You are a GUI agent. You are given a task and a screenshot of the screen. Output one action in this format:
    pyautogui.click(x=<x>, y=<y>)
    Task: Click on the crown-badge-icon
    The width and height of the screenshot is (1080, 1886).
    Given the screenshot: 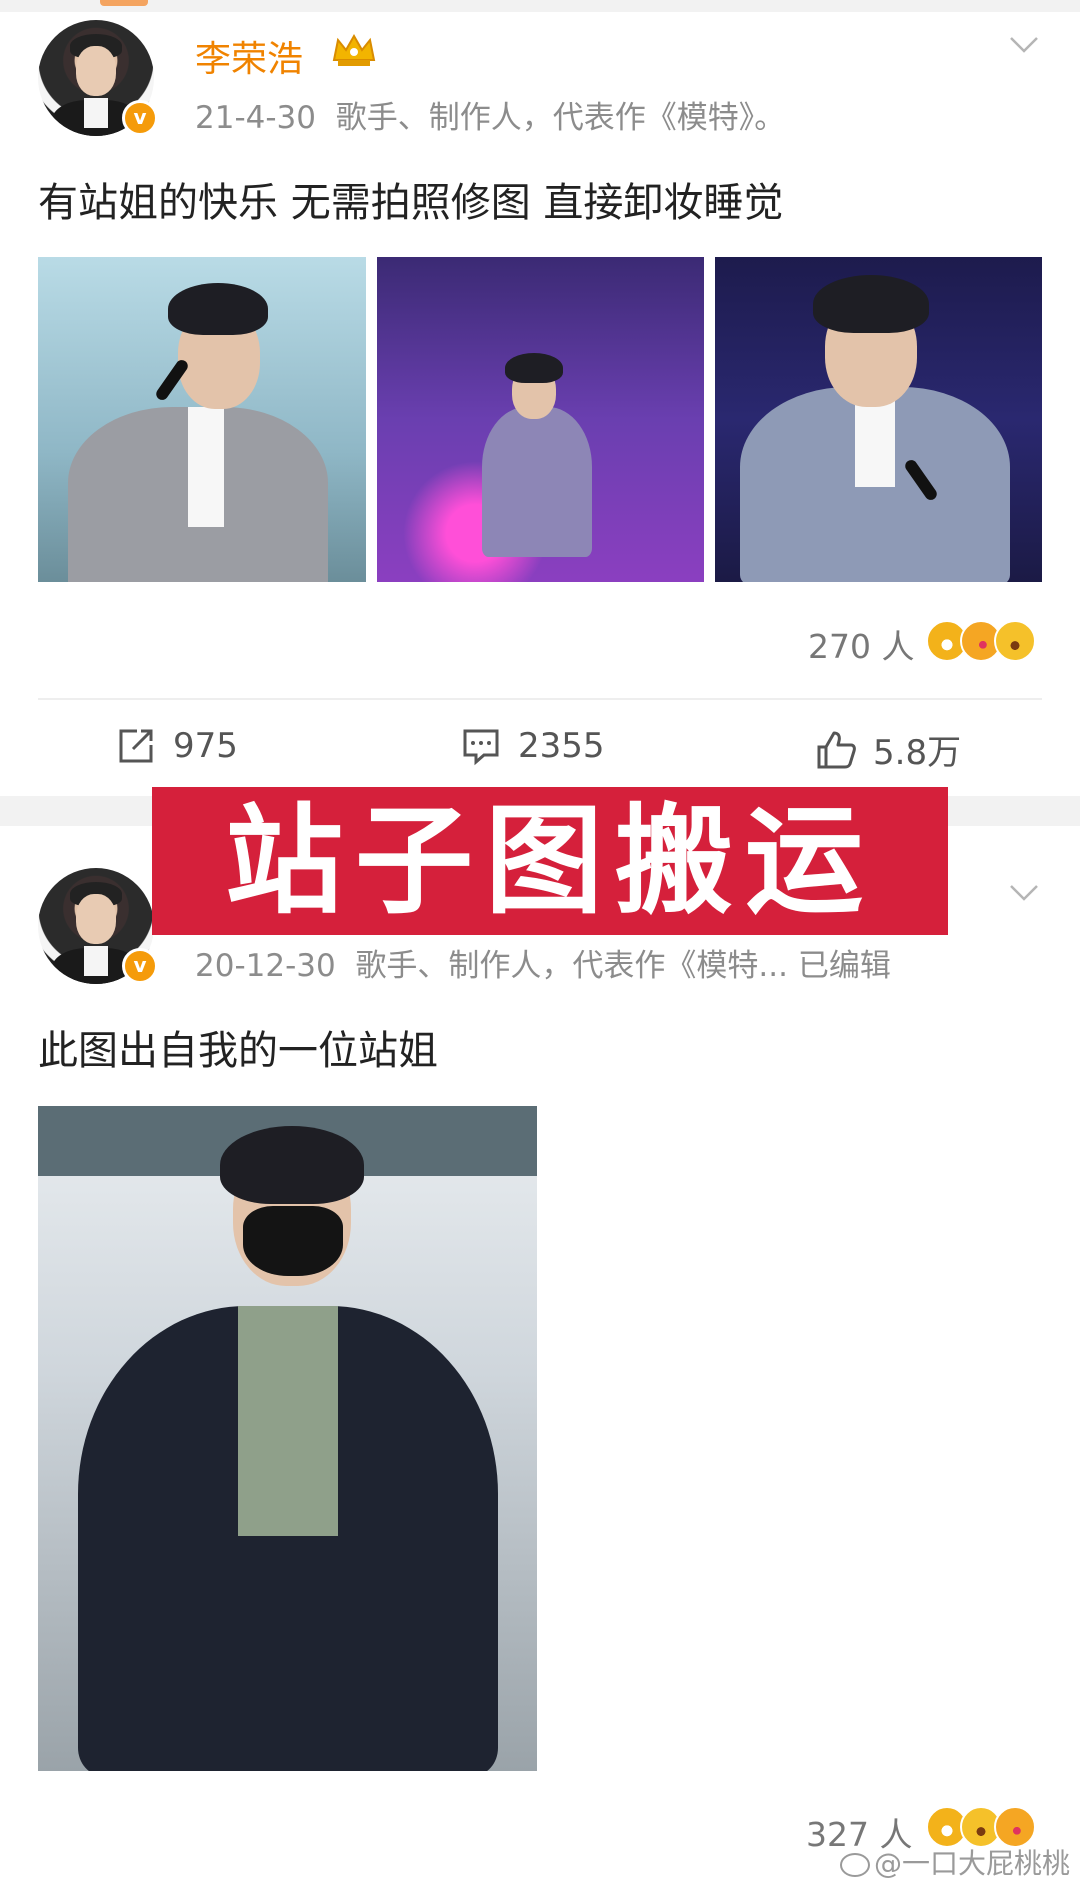 What is the action you would take?
    pyautogui.click(x=354, y=49)
    